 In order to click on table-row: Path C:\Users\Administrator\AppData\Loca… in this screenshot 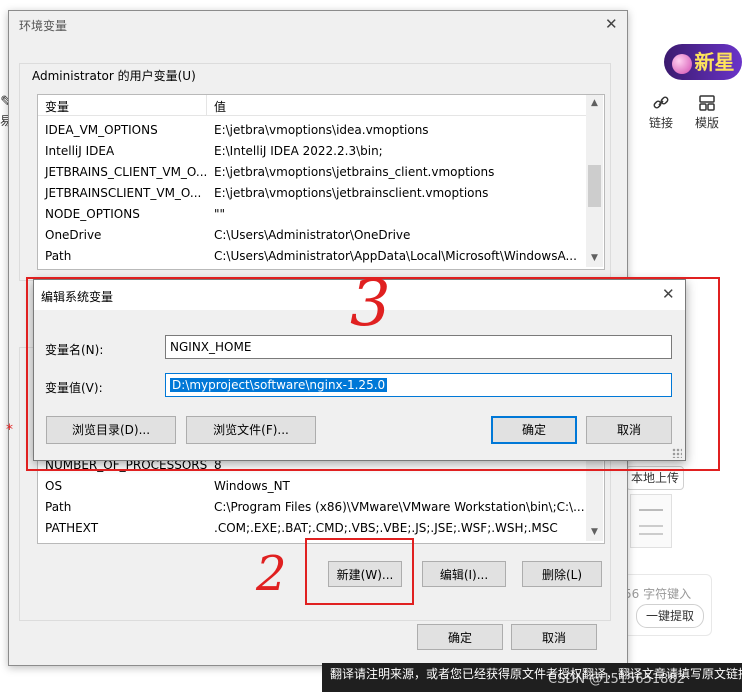, I will do `click(312, 256)`.